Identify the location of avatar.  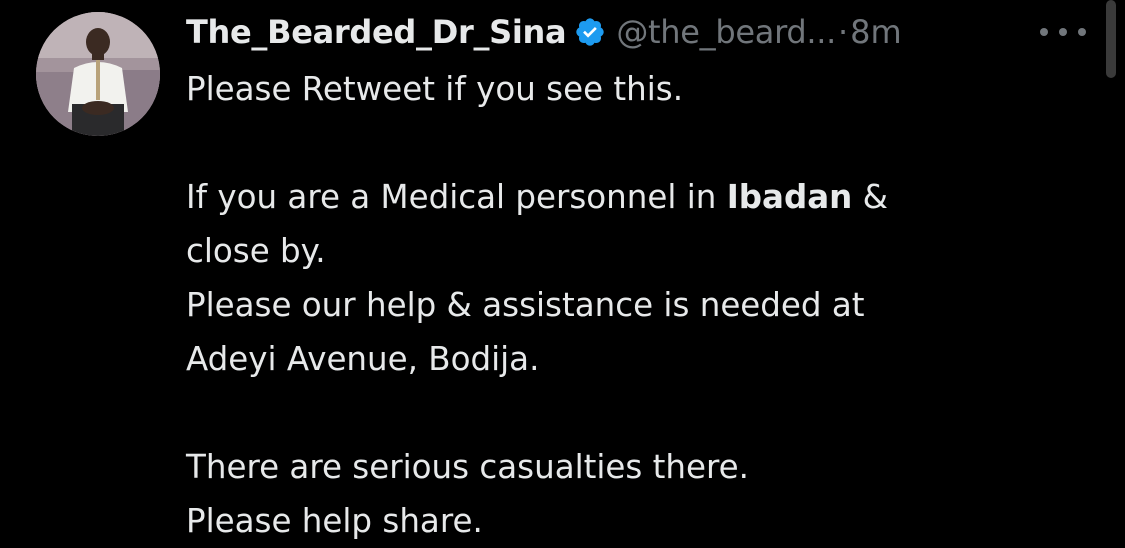
(98, 74).